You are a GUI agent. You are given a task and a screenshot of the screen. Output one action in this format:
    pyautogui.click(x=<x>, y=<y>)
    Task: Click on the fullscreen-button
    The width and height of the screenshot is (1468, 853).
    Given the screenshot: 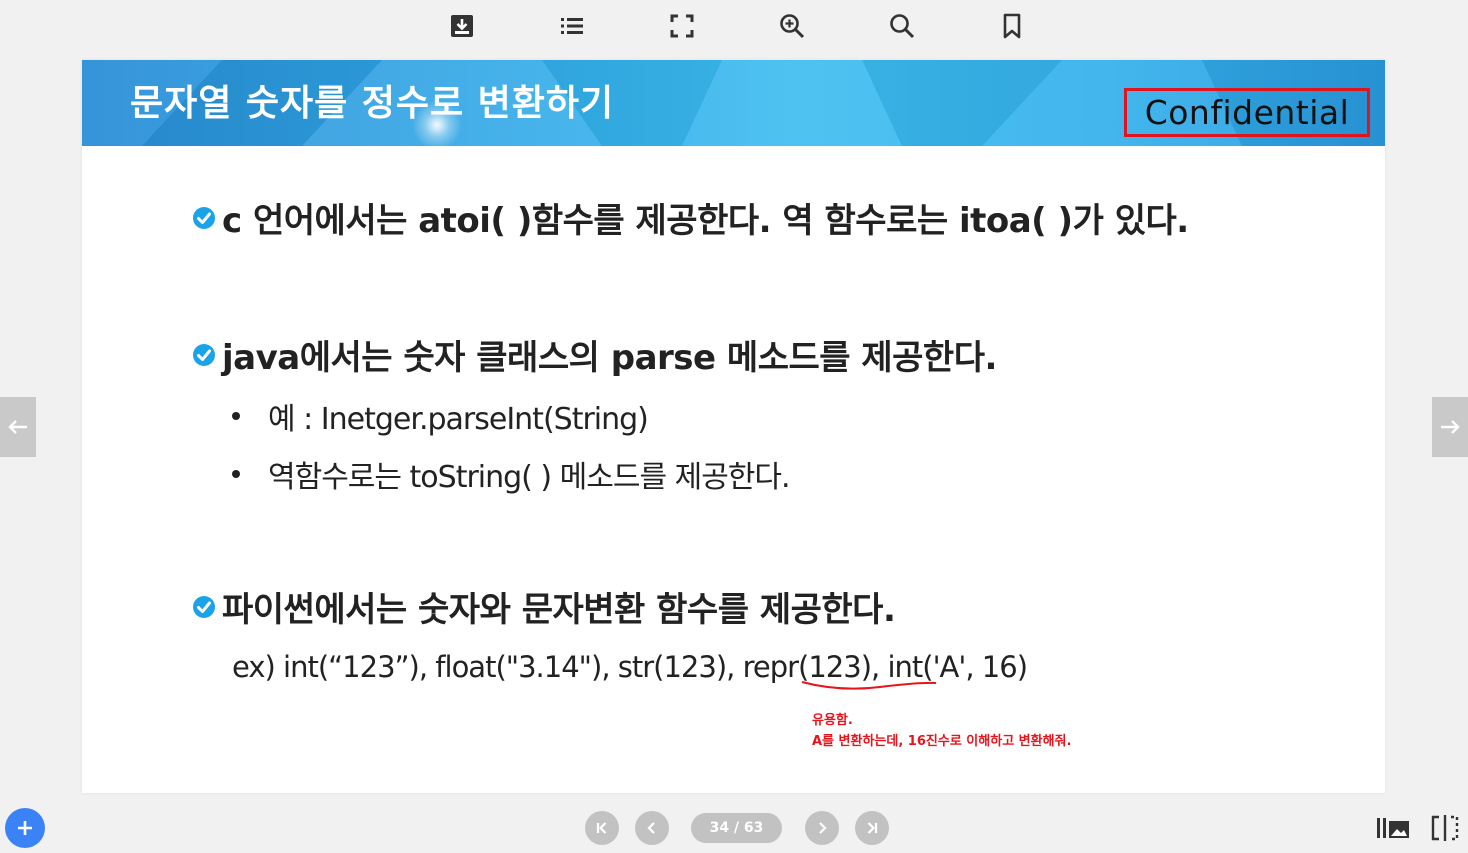 What is the action you would take?
    pyautogui.click(x=682, y=26)
    